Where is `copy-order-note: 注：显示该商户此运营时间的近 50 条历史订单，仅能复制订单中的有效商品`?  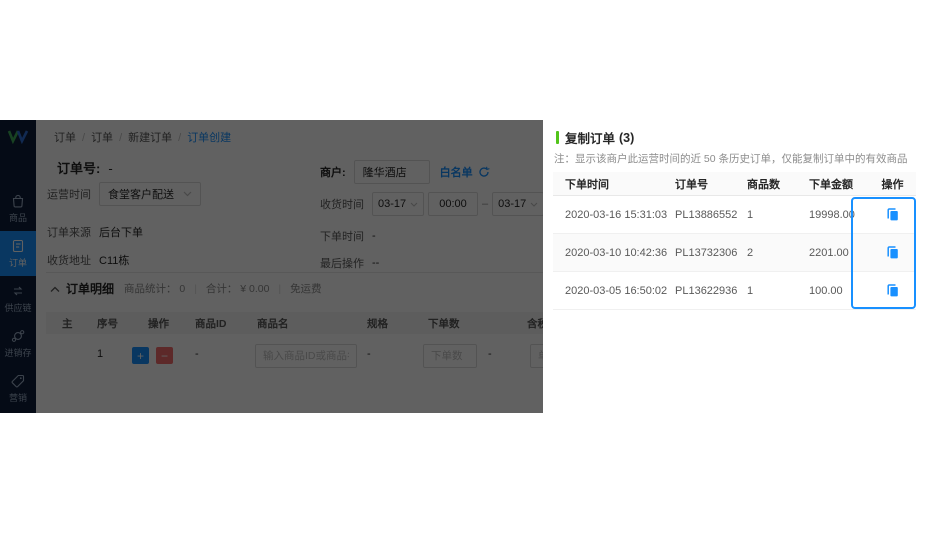
copy-order-note: 注：显示该商户此运营时间的近 50 条历史订单，仅能复制订单中的有效商品 is located at coordinates (731, 159).